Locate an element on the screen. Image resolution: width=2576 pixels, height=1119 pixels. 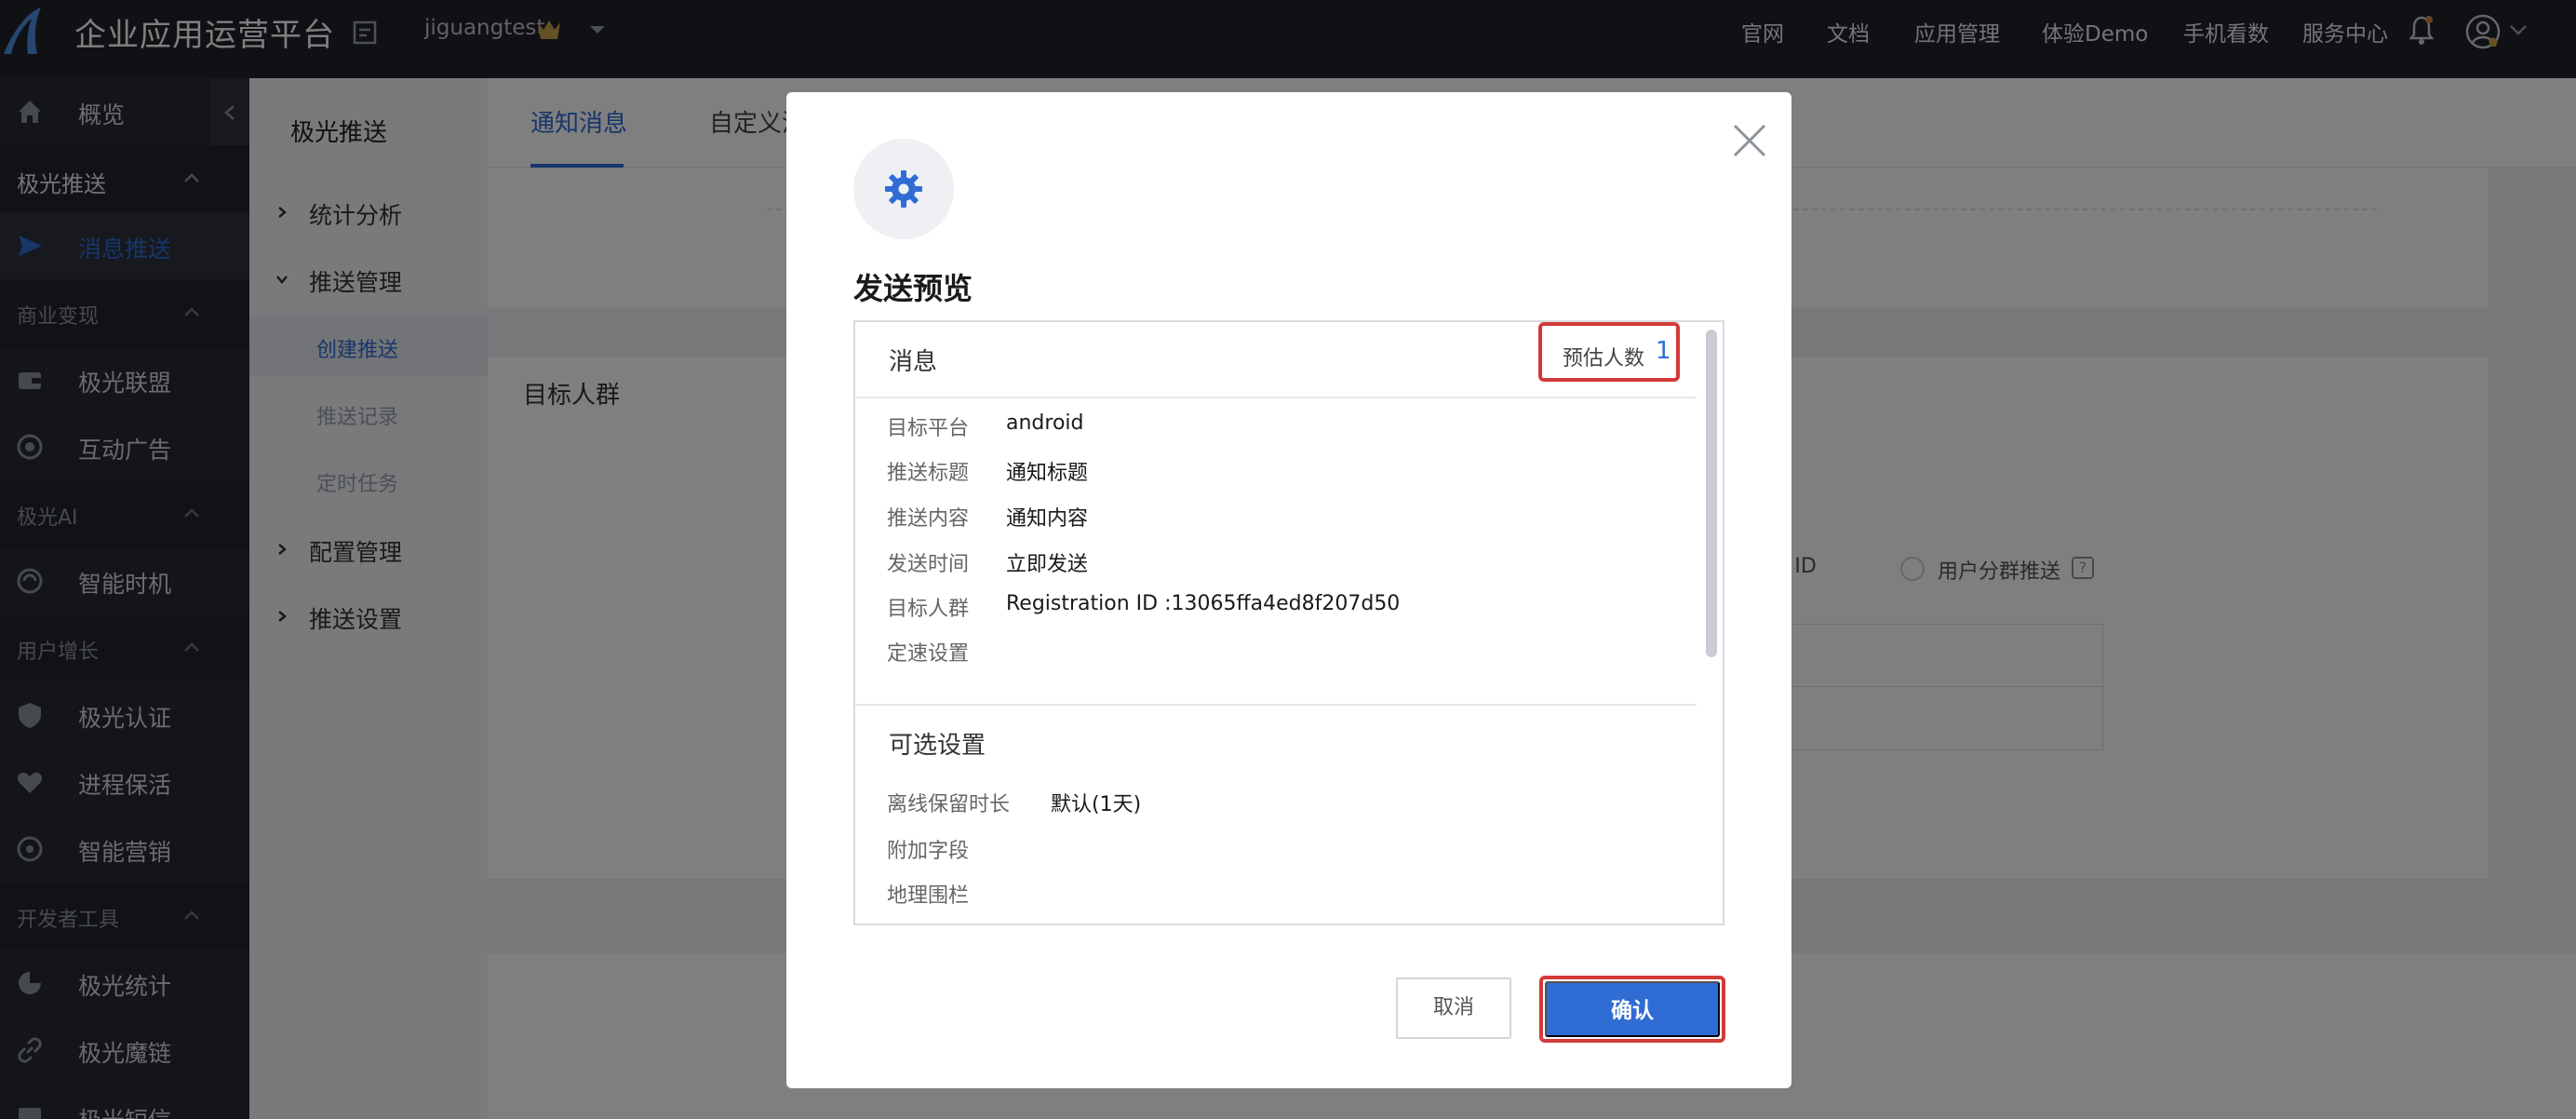
target-platform-value: android is located at coordinates (1045, 423).